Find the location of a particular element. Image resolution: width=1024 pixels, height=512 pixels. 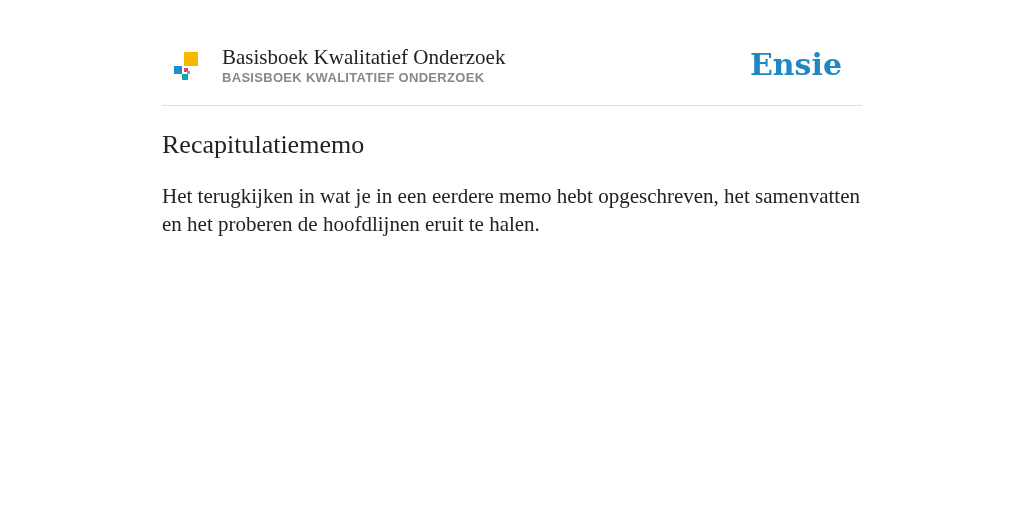

entry-heading: Recapitulatiememo is located at coordinates (264, 145).